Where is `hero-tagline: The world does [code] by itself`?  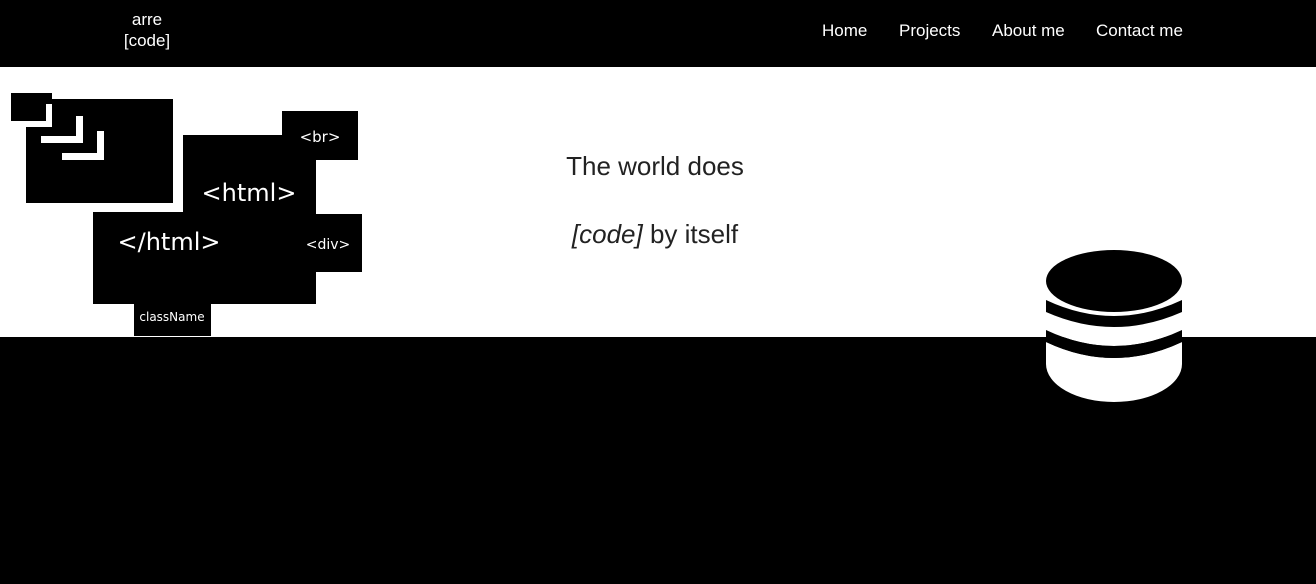 hero-tagline: The world does [code] by itself is located at coordinates (655, 200).